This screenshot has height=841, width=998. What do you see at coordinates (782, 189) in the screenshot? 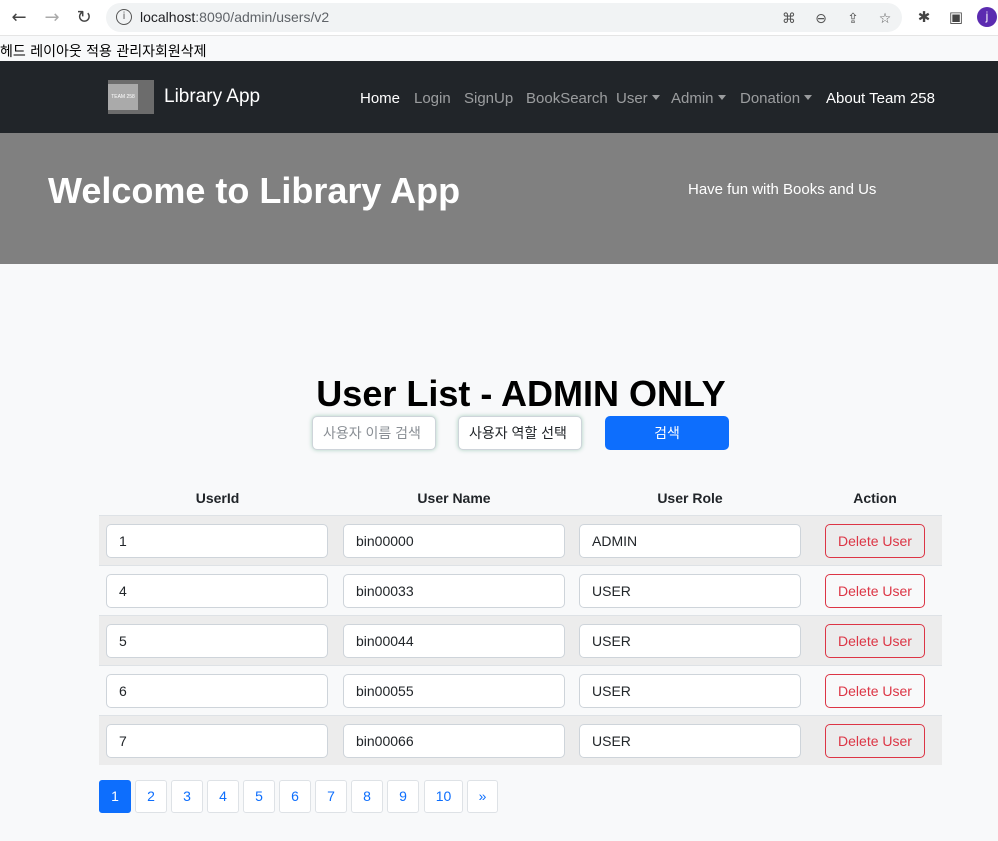
I see `hero-tagline: Have fun with Books and Us` at bounding box center [782, 189].